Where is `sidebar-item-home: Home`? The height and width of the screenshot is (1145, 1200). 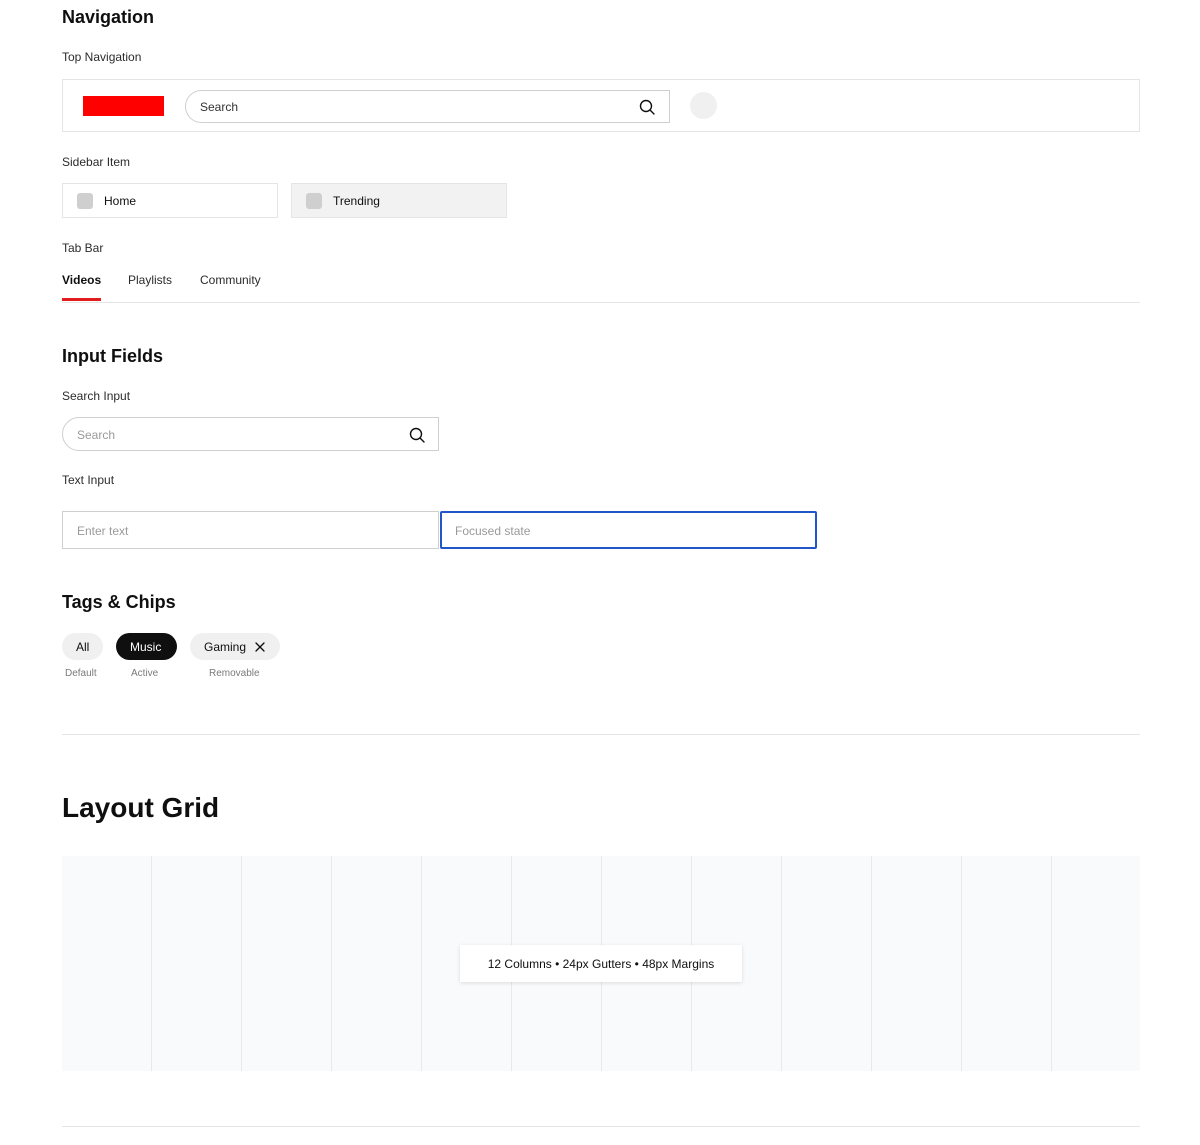
sidebar-item-home: Home is located at coordinates (170, 200).